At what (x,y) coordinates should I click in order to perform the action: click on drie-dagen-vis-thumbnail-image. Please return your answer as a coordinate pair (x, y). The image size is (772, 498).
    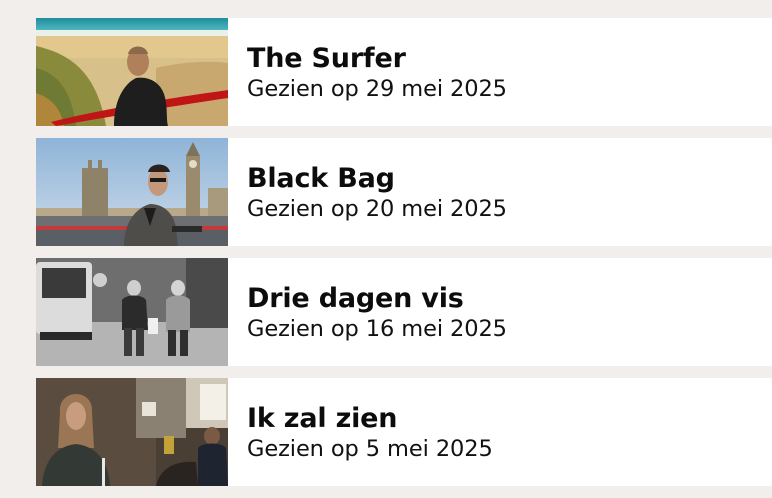
    Looking at the image, I should click on (132, 312).